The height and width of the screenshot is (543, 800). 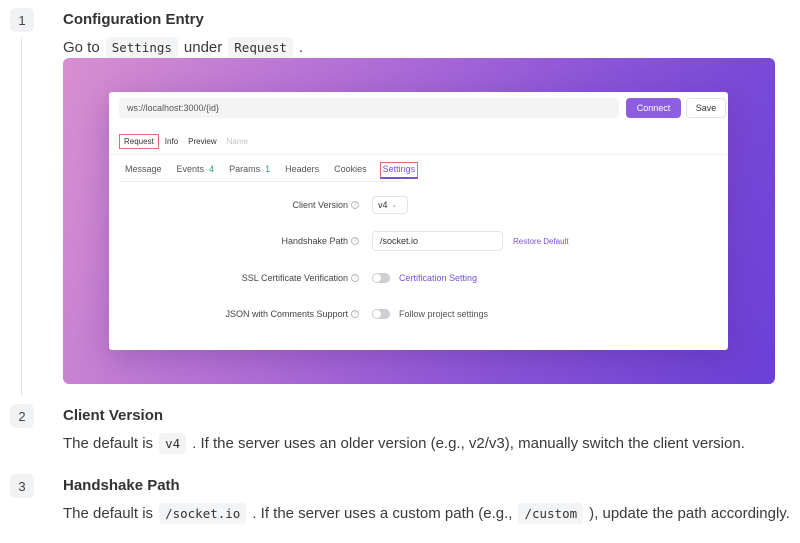 What do you see at coordinates (381, 314) in the screenshot?
I see `json-comments-toggle` at bounding box center [381, 314].